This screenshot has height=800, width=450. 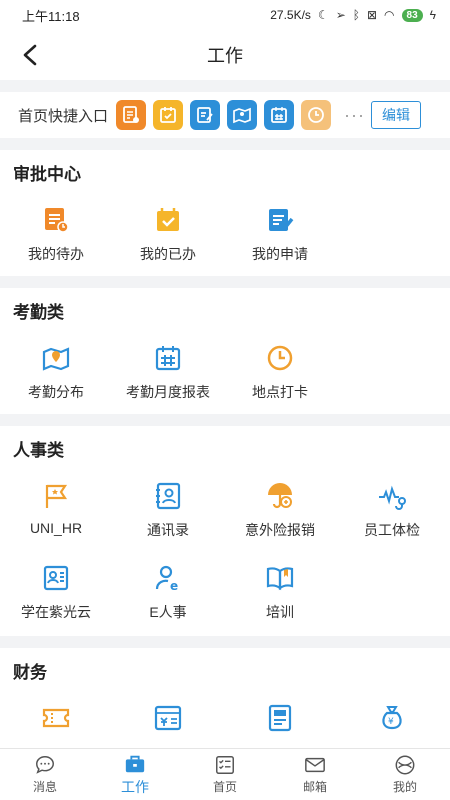 What do you see at coordinates (38, 450) in the screenshot?
I see `section-title-hr: 人事类` at bounding box center [38, 450].